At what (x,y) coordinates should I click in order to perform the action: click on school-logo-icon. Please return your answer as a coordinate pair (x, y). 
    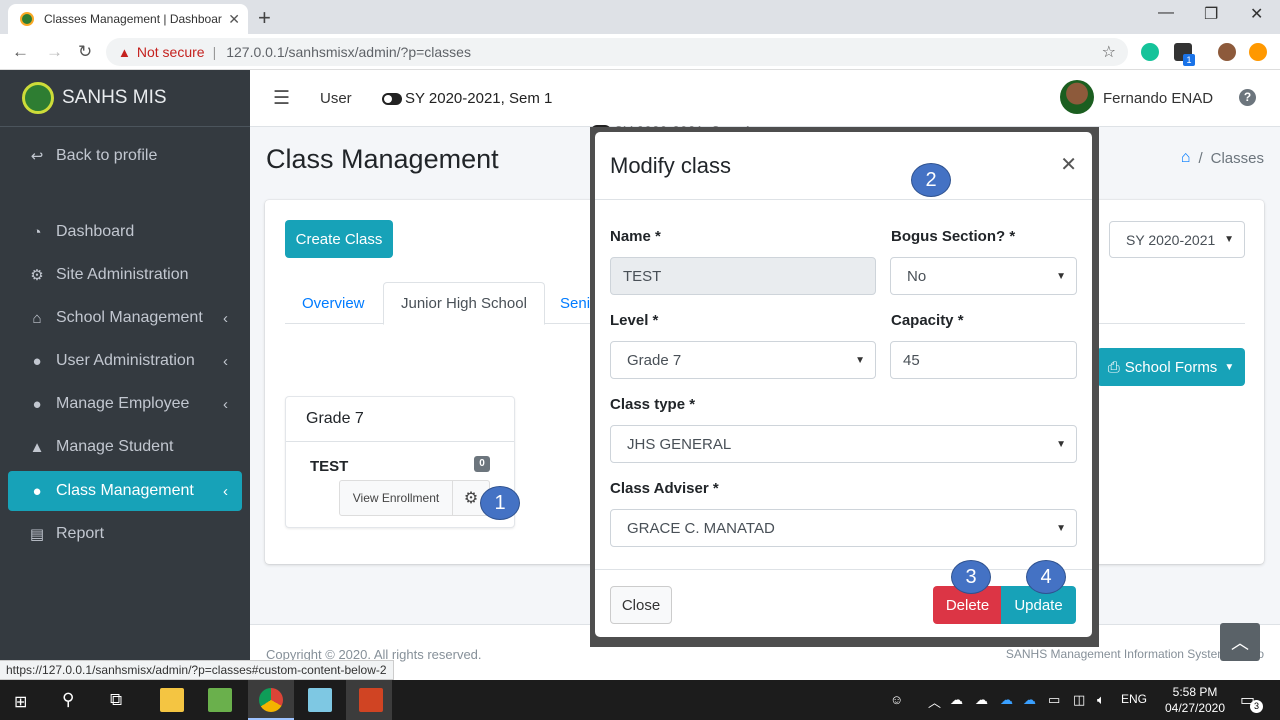
    Looking at the image, I should click on (38, 98).